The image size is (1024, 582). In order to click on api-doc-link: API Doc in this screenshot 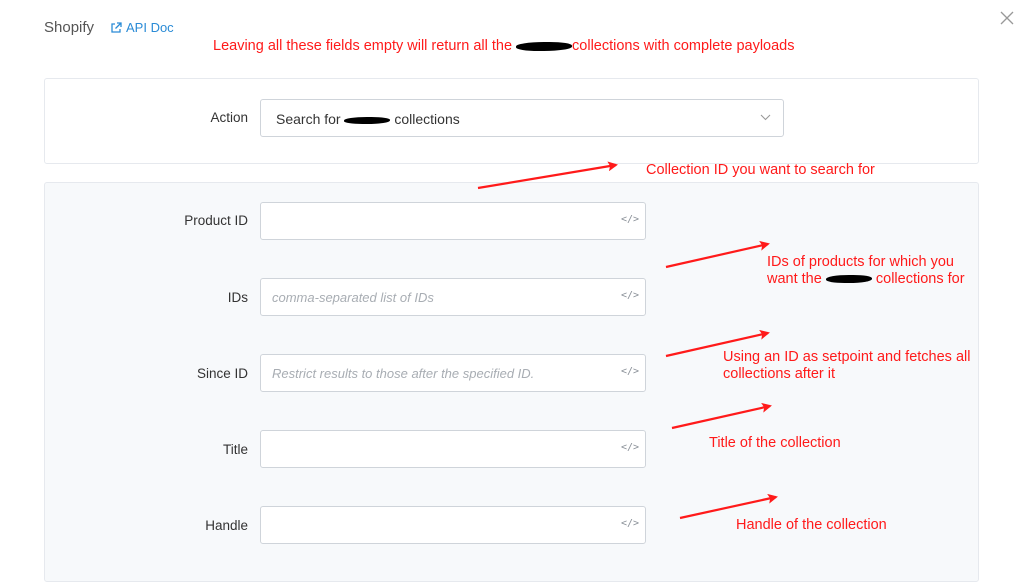, I will do `click(142, 27)`.